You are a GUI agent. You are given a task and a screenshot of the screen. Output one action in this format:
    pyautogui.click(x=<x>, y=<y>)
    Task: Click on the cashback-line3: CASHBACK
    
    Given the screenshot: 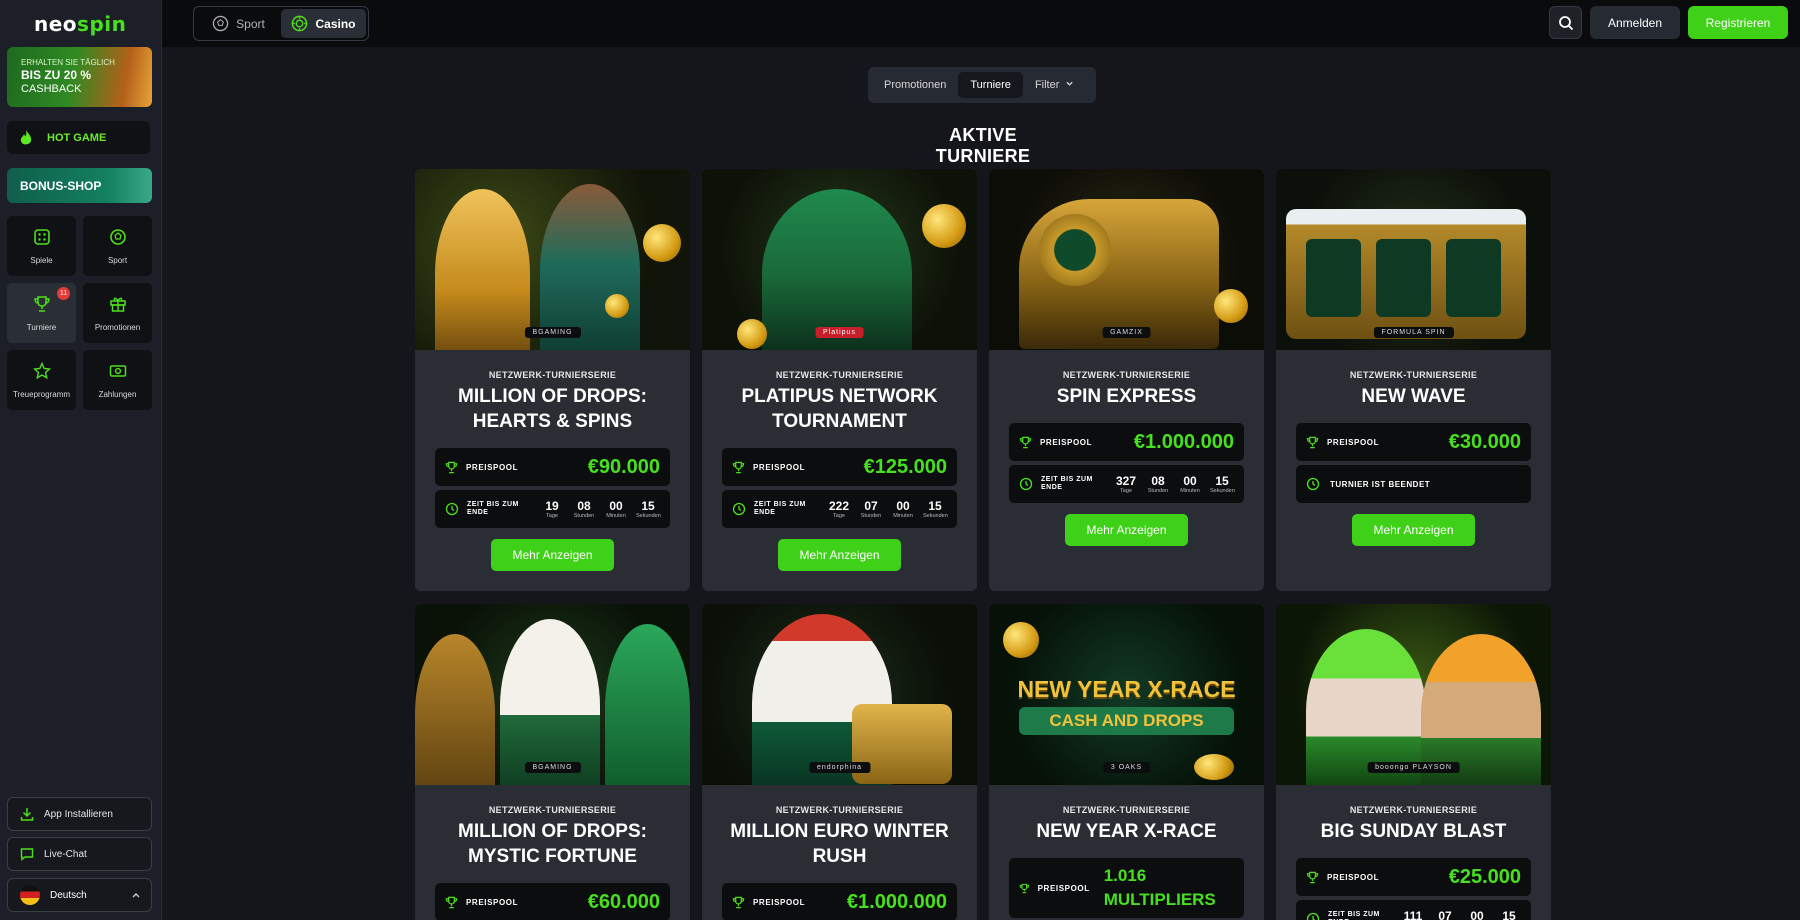 What is the action you would take?
    pyautogui.click(x=51, y=89)
    